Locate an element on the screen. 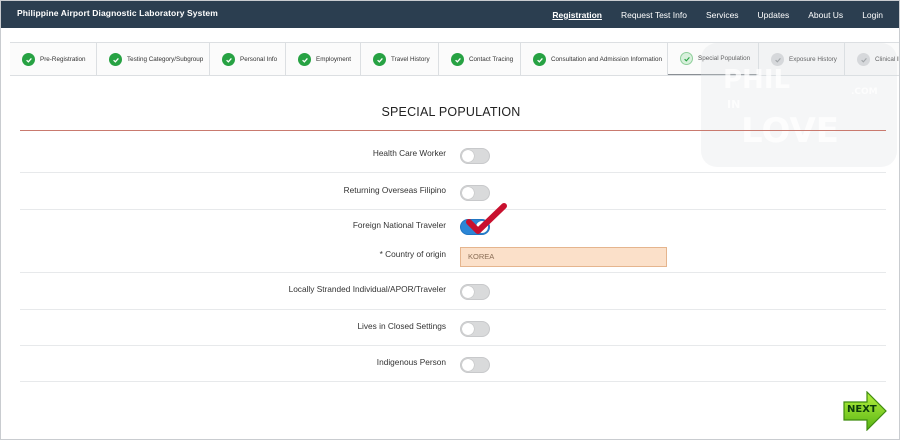 The width and height of the screenshot is (900, 440). indigenous-toggle is located at coordinates (475, 365).